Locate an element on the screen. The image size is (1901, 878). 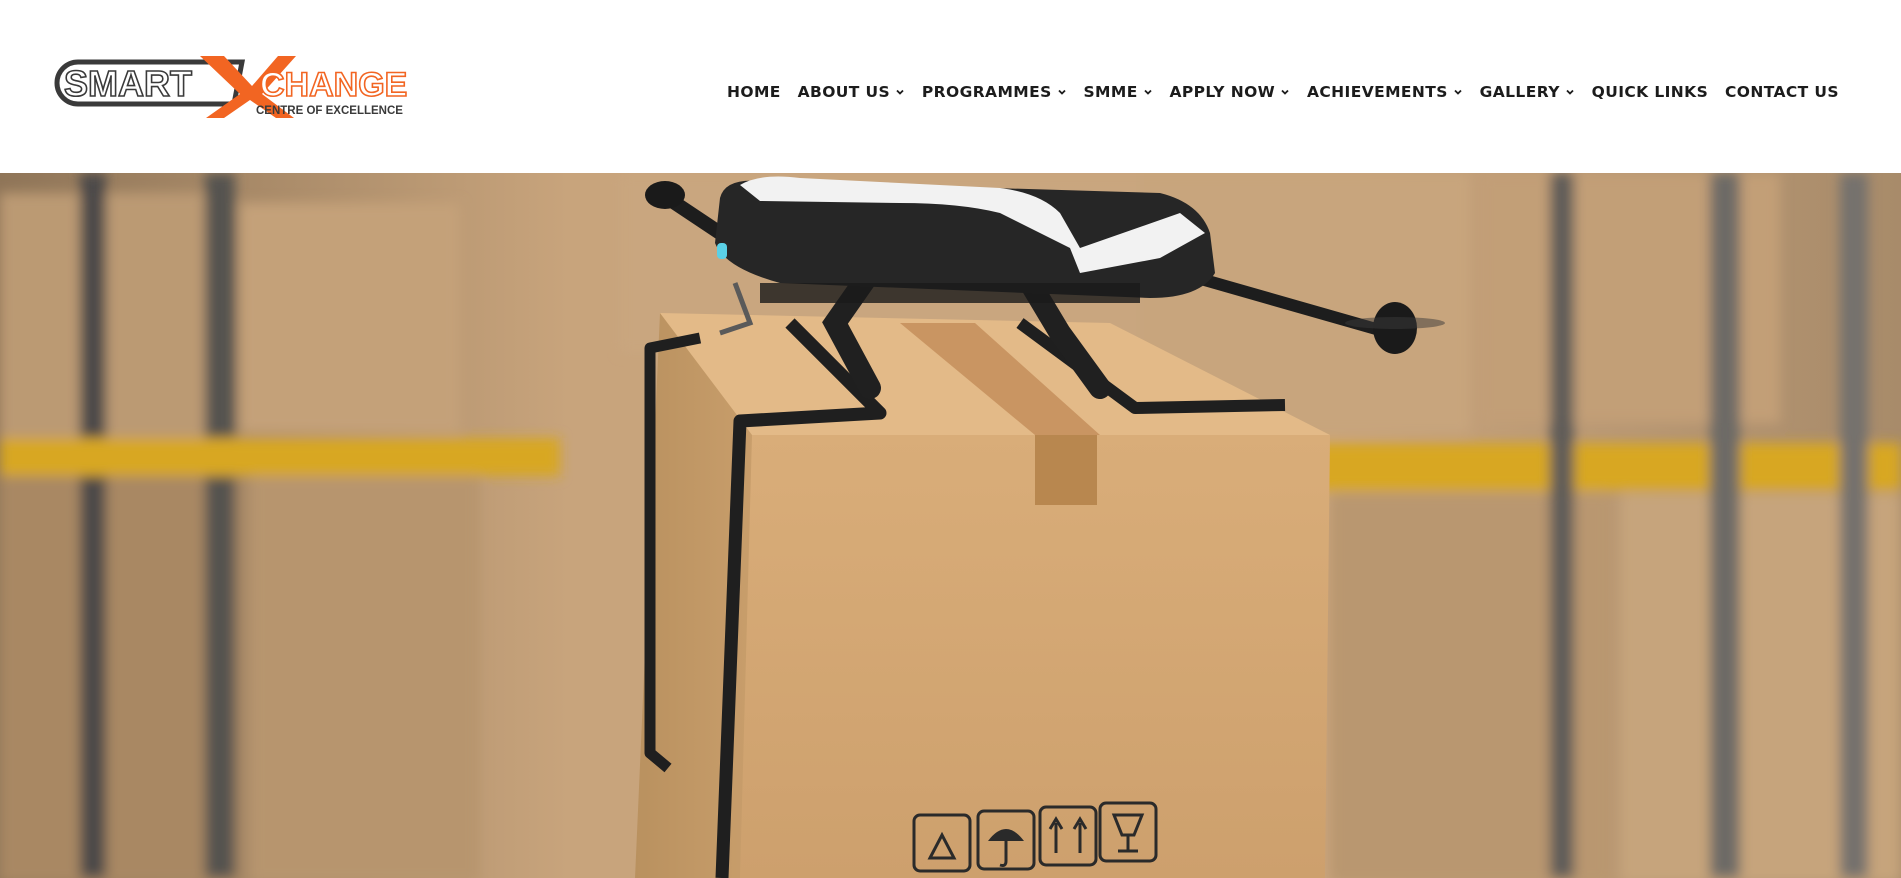
logo-tagline: CENTRE OF EXCELLENCE is located at coordinates (329, 111).